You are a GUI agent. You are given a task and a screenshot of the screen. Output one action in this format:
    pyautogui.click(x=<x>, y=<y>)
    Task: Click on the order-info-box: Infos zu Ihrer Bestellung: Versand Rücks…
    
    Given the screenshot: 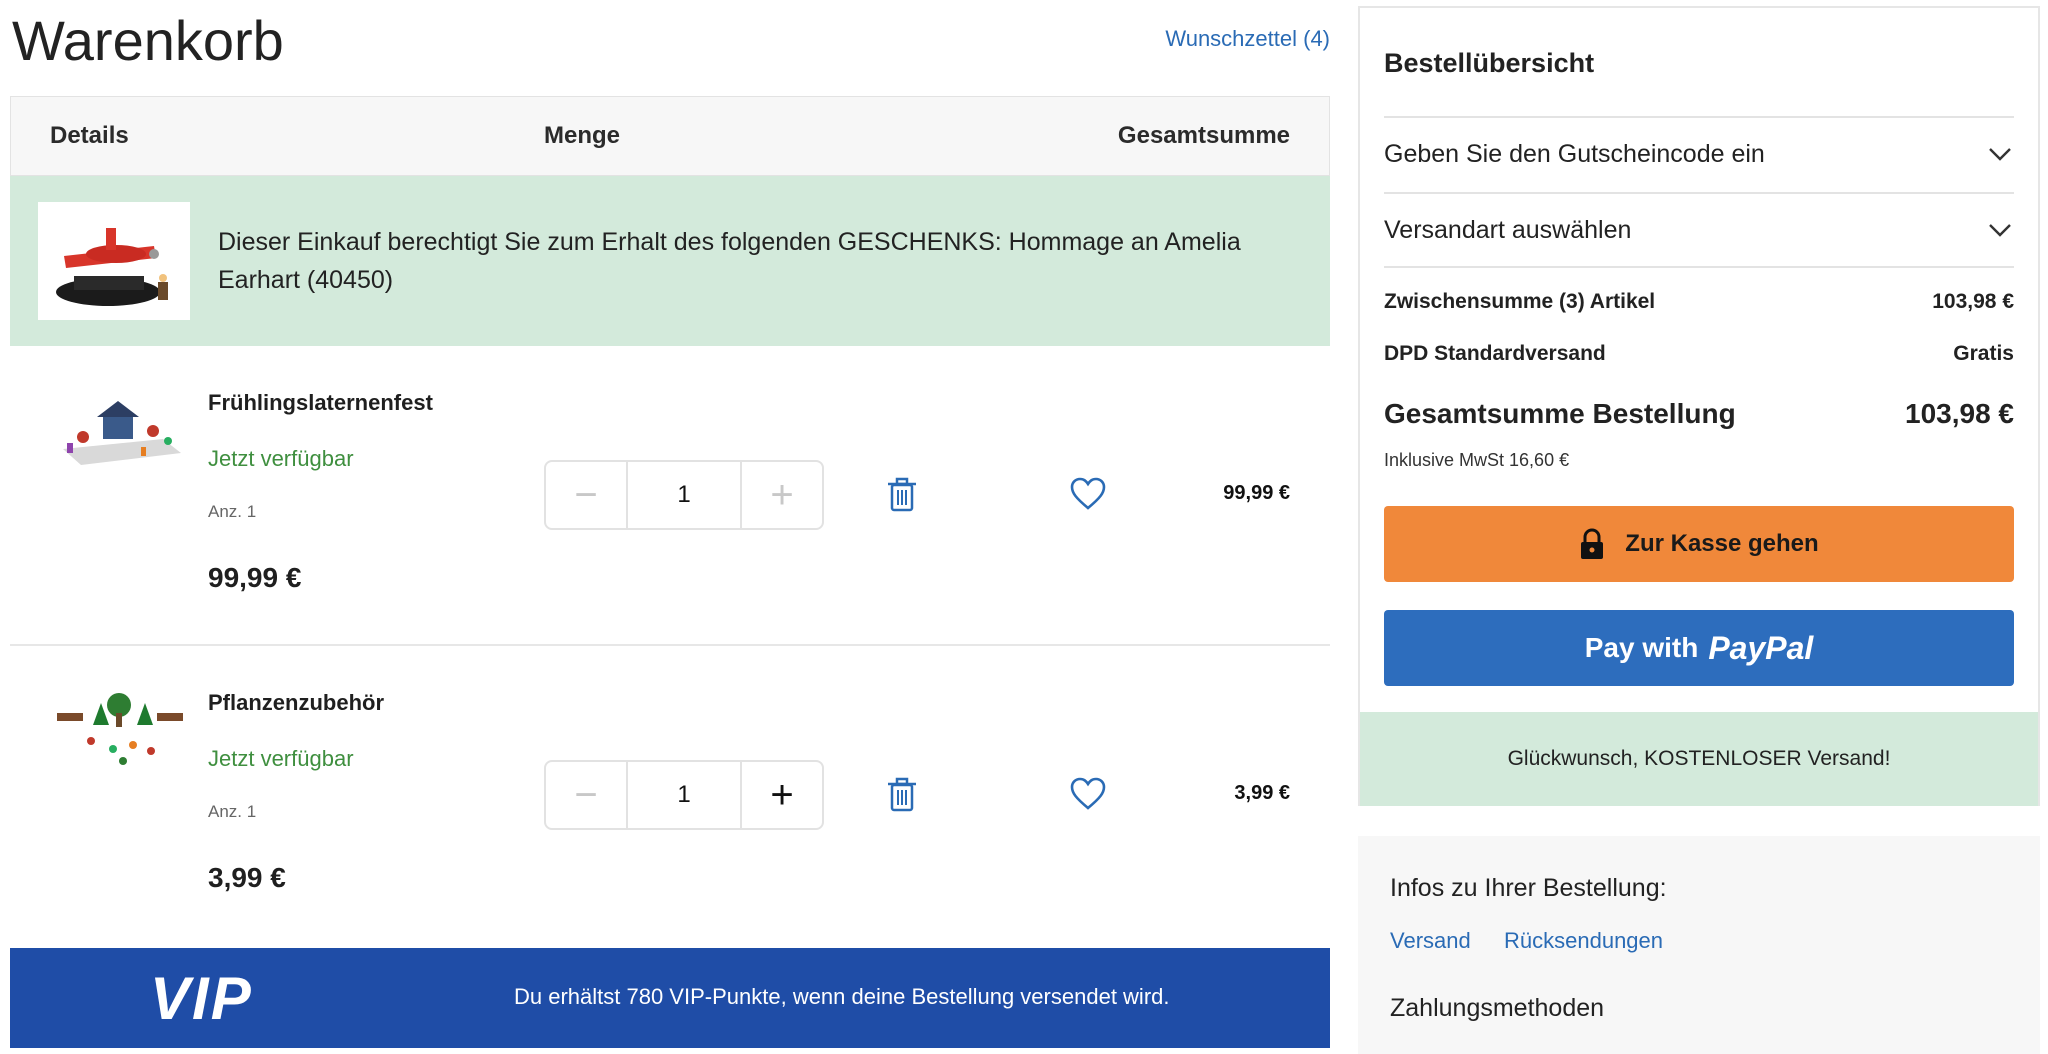 What is the action you would take?
    pyautogui.click(x=1699, y=945)
    